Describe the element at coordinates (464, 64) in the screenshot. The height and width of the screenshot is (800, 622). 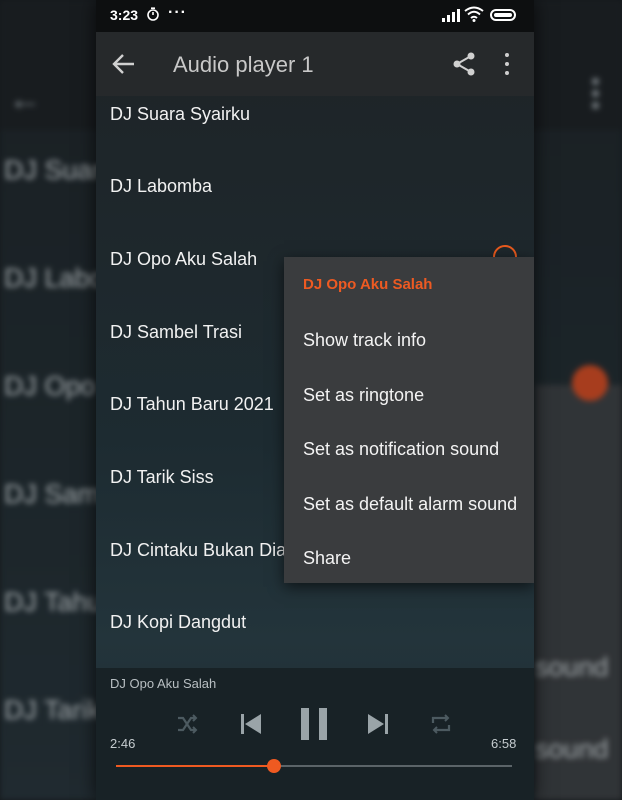
I see `share-icon` at that location.